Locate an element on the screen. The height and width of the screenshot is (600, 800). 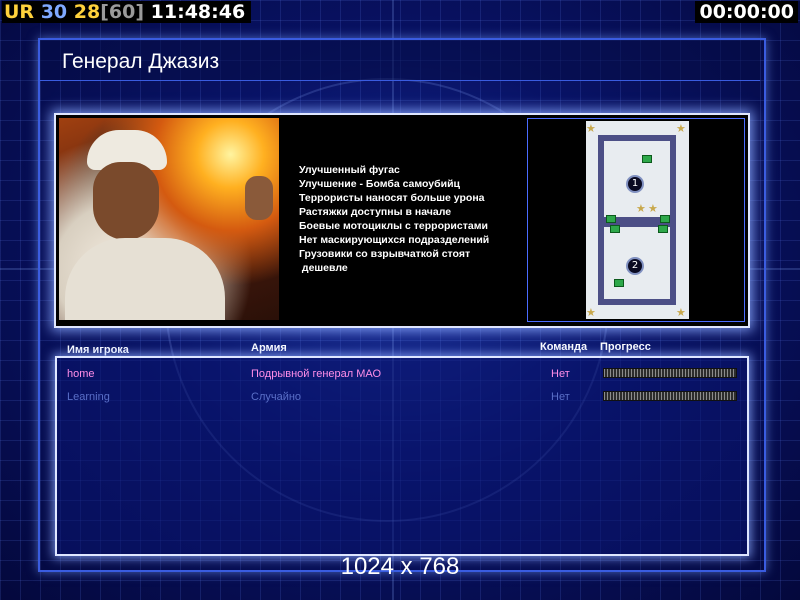
player-name: Learning is located at coordinates (88, 397).